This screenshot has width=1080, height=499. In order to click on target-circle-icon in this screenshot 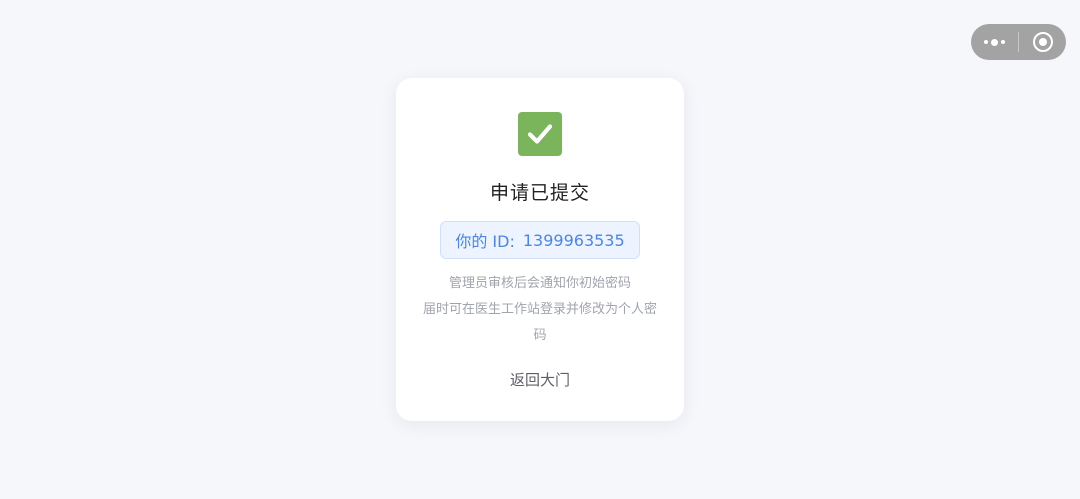, I will do `click(1042, 42)`.